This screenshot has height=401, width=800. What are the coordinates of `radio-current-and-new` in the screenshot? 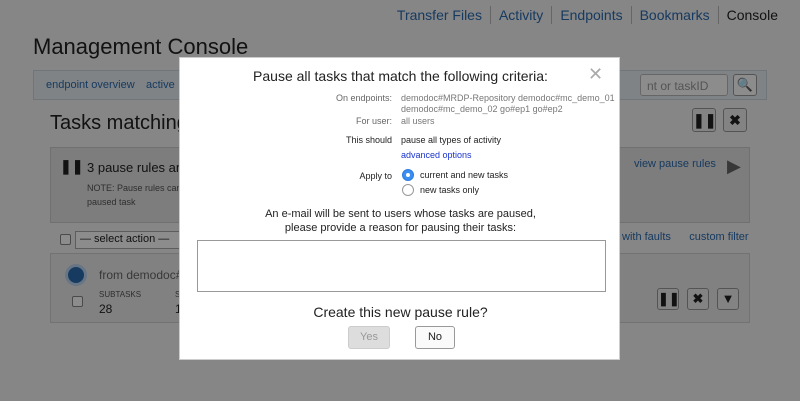 It's located at (408, 175).